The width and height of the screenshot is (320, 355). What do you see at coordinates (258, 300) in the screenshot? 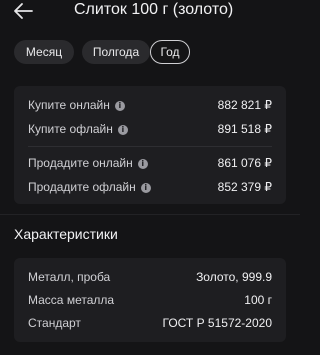
I see `spec-value: 100 г` at bounding box center [258, 300].